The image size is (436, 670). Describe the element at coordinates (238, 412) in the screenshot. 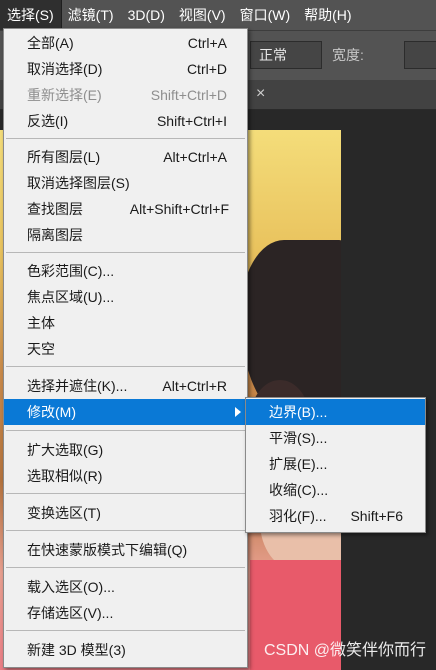

I see `submenu-arrow-icon` at that location.